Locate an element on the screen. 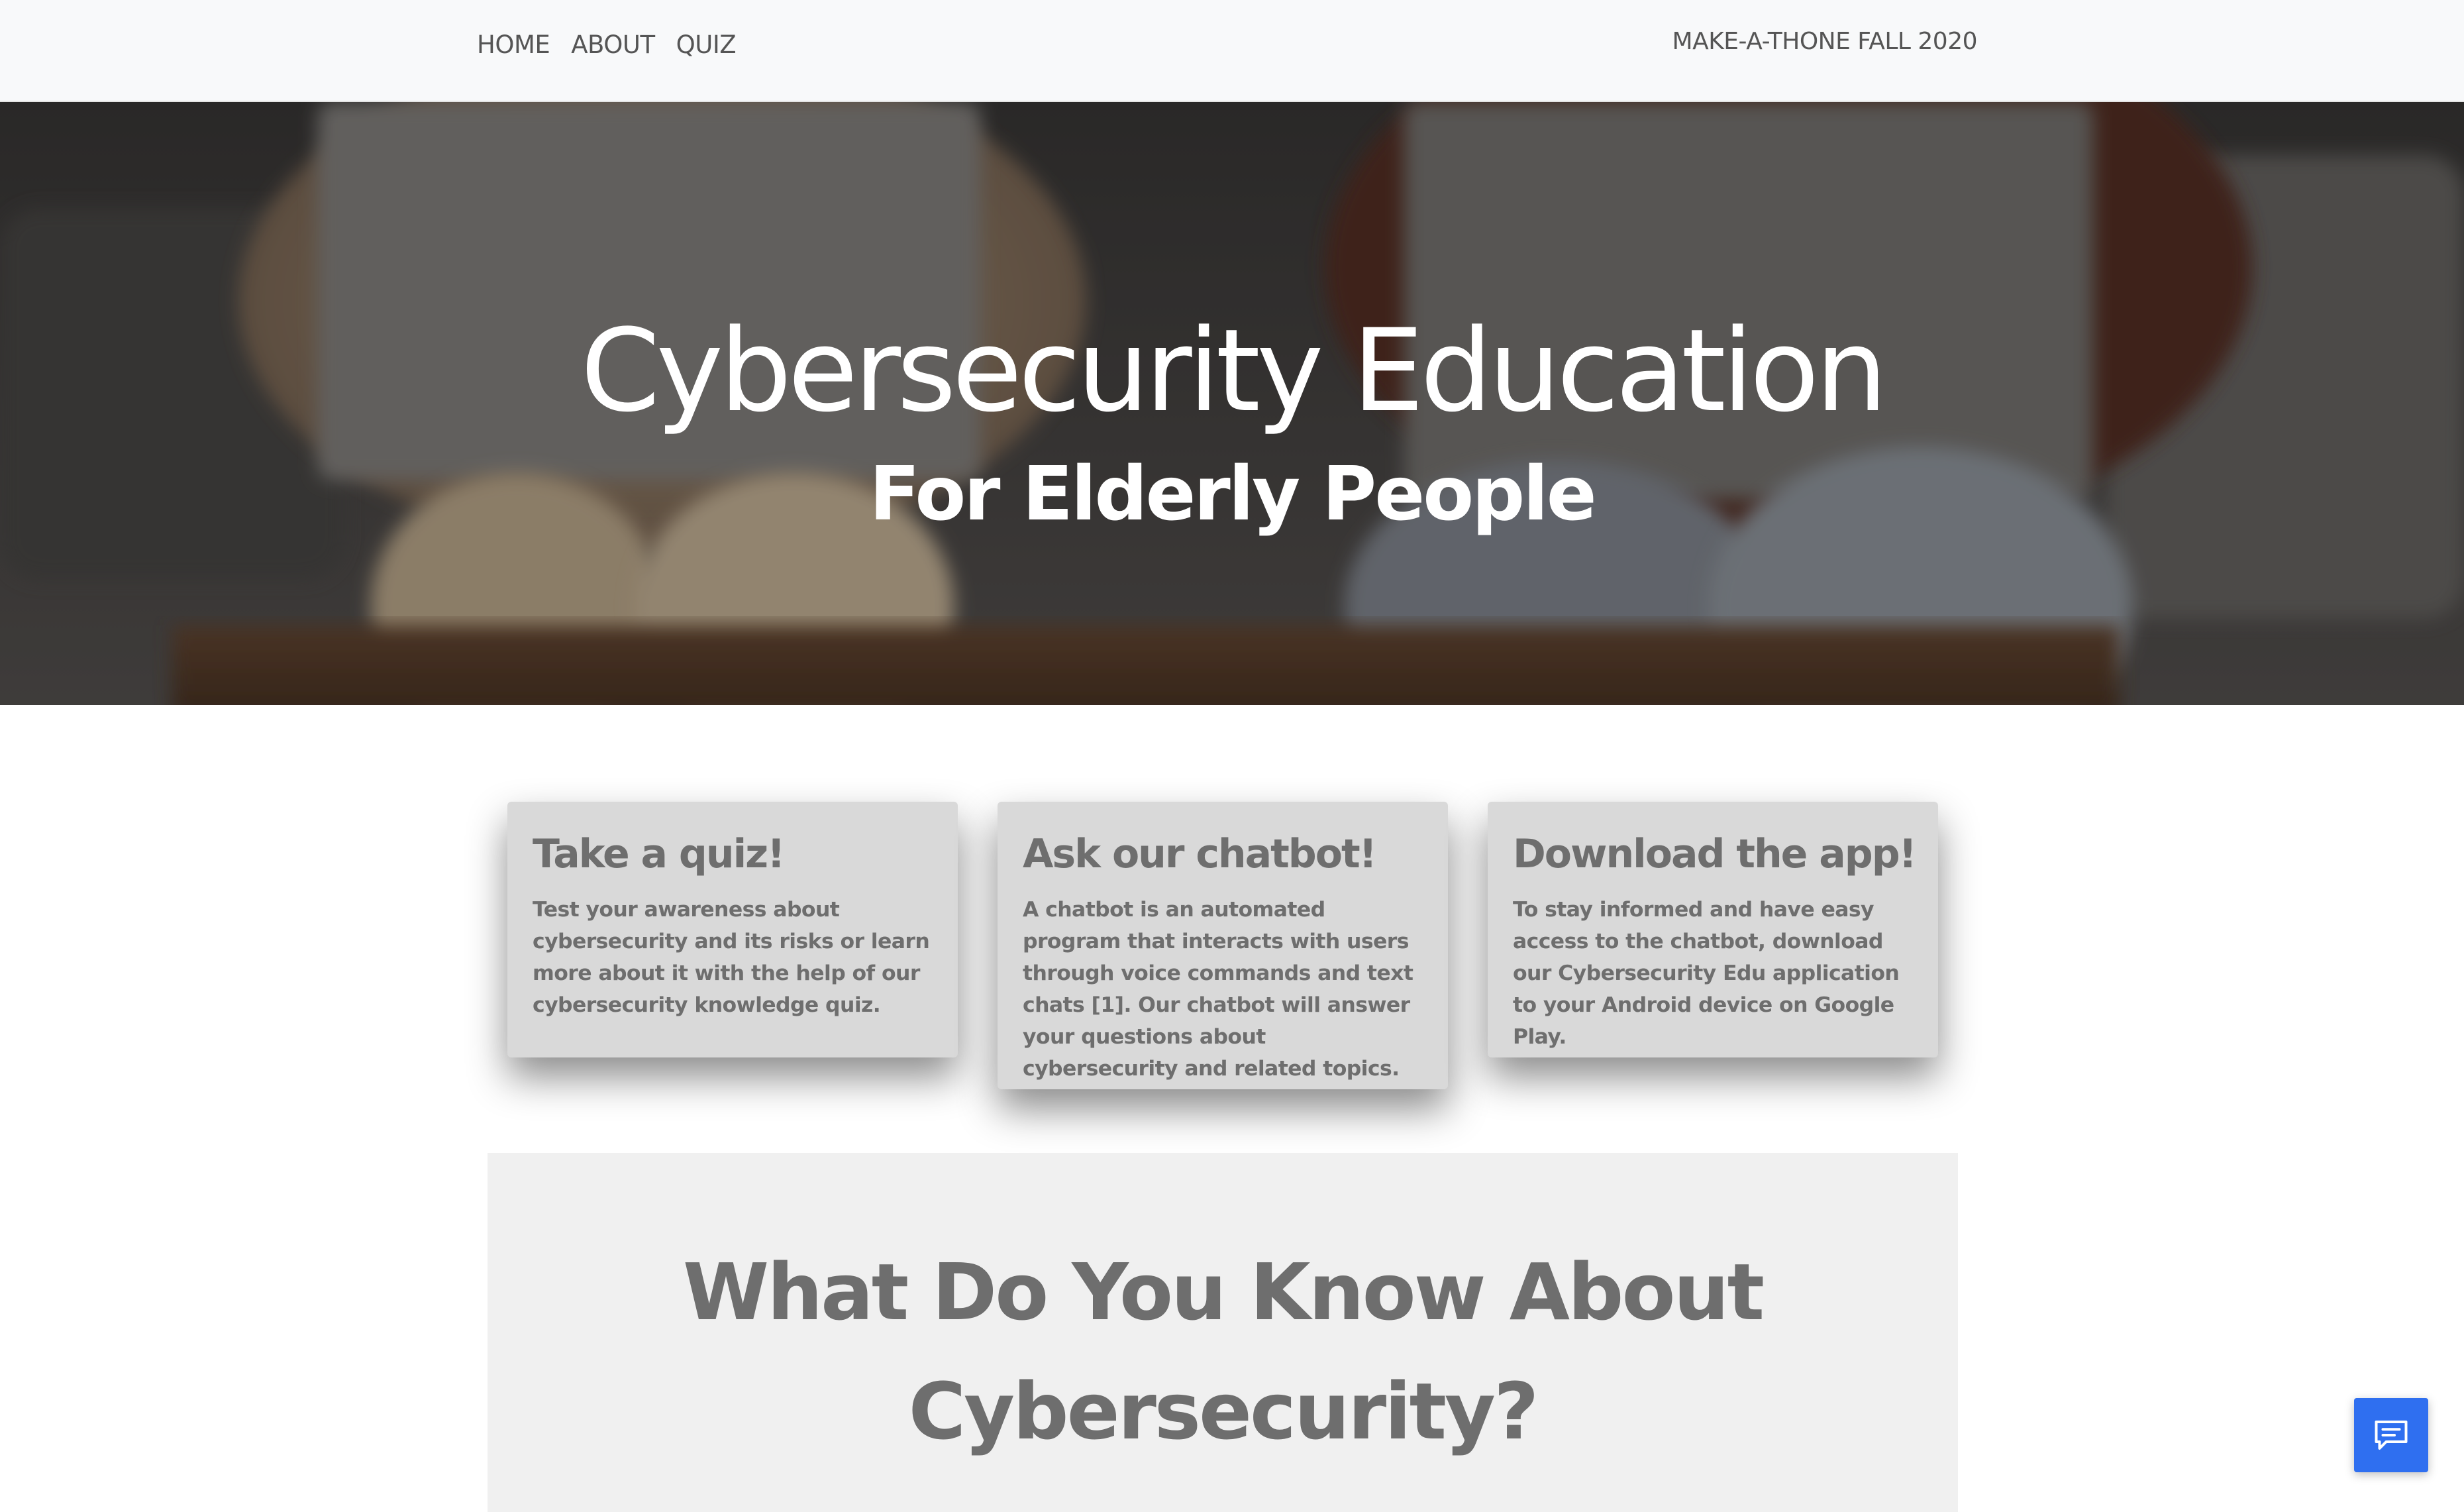 The image size is (2464, 1512). brand-label: MAKE-A-THONE FALL 2020 is located at coordinates (1825, 41).